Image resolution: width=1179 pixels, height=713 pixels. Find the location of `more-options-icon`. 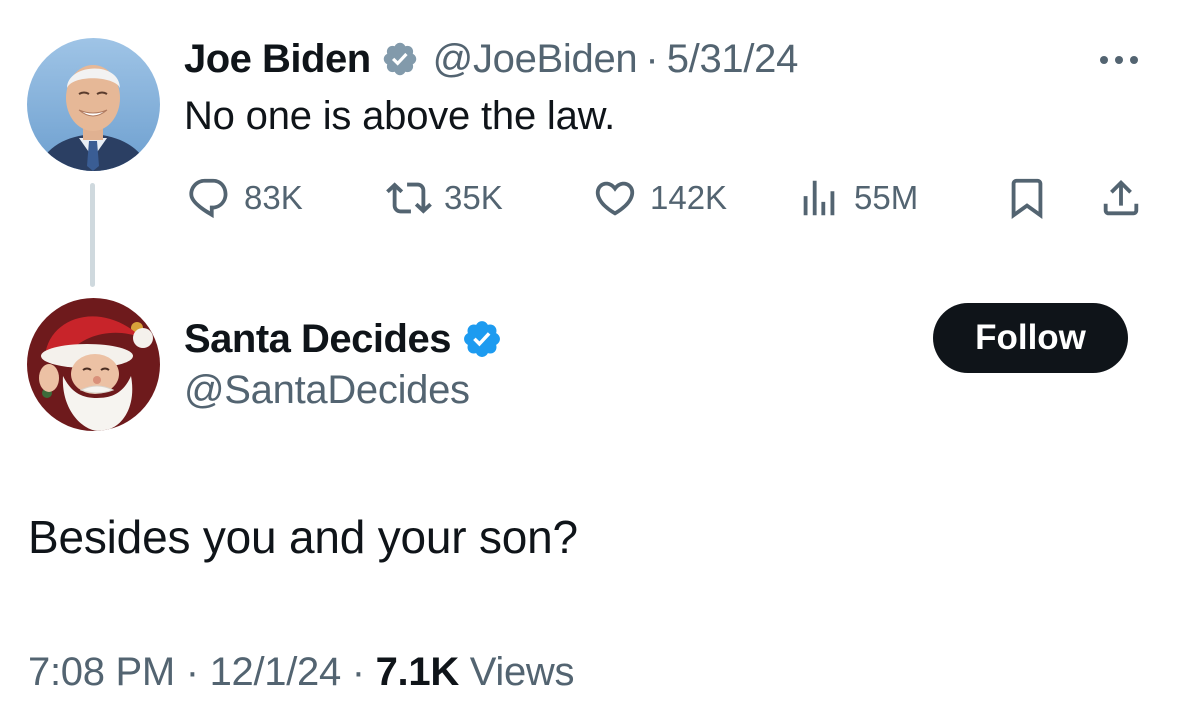

more-options-icon is located at coordinates (1125, 60).